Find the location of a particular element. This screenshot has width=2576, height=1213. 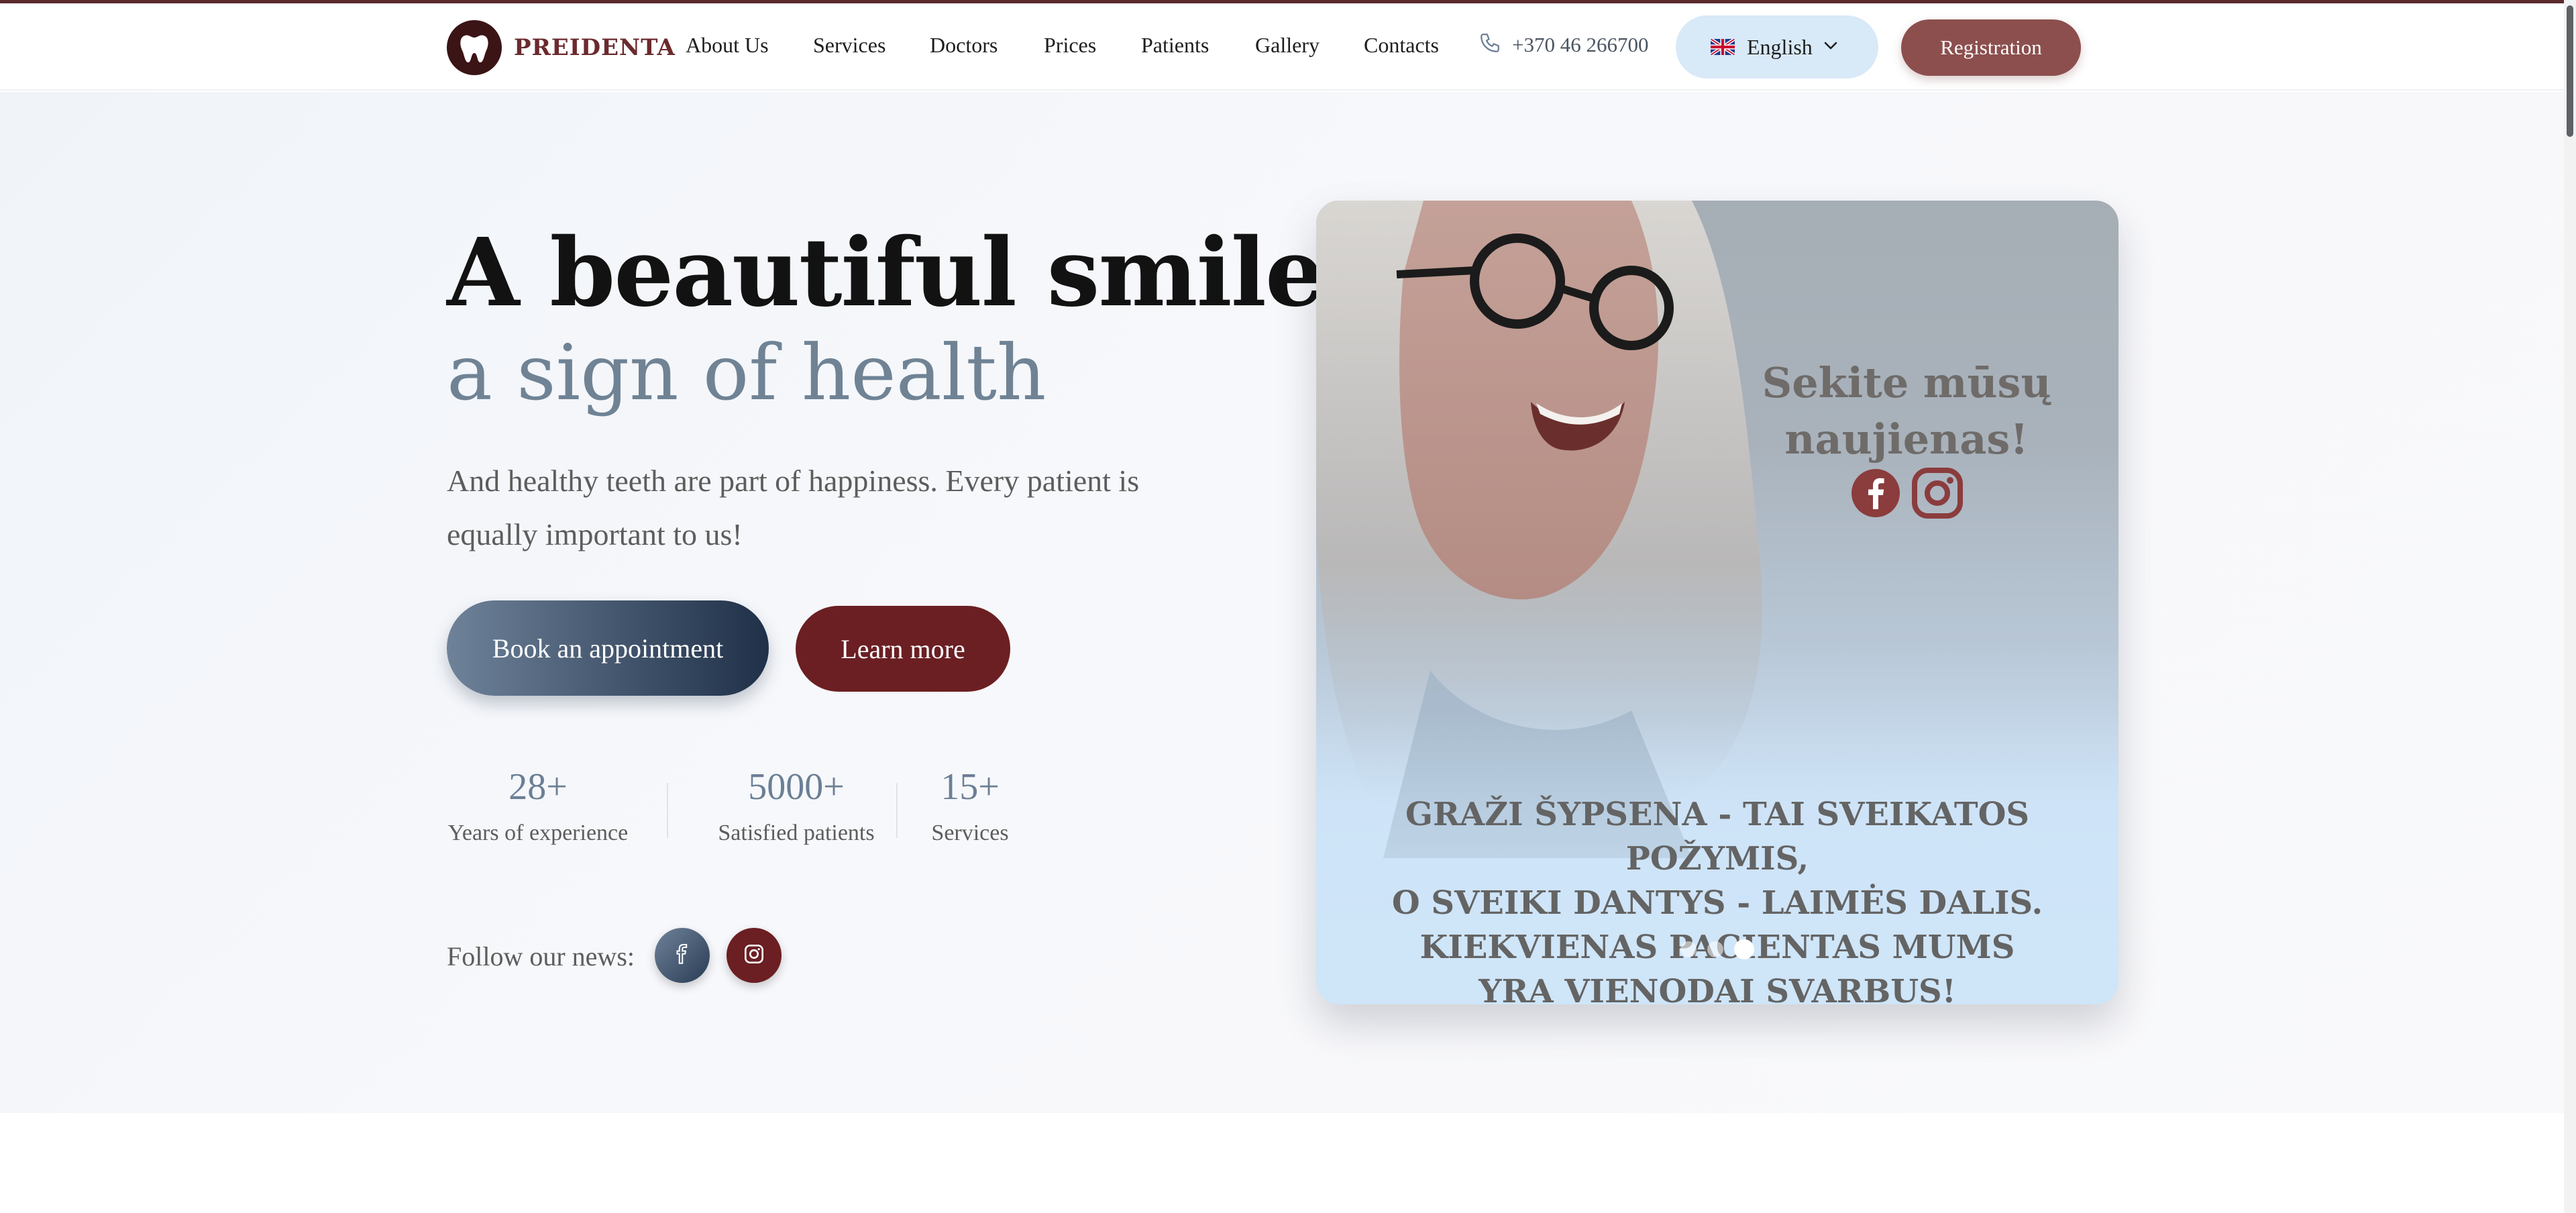

hero-title-line1: A beautiful smile is is located at coordinates (944, 273).